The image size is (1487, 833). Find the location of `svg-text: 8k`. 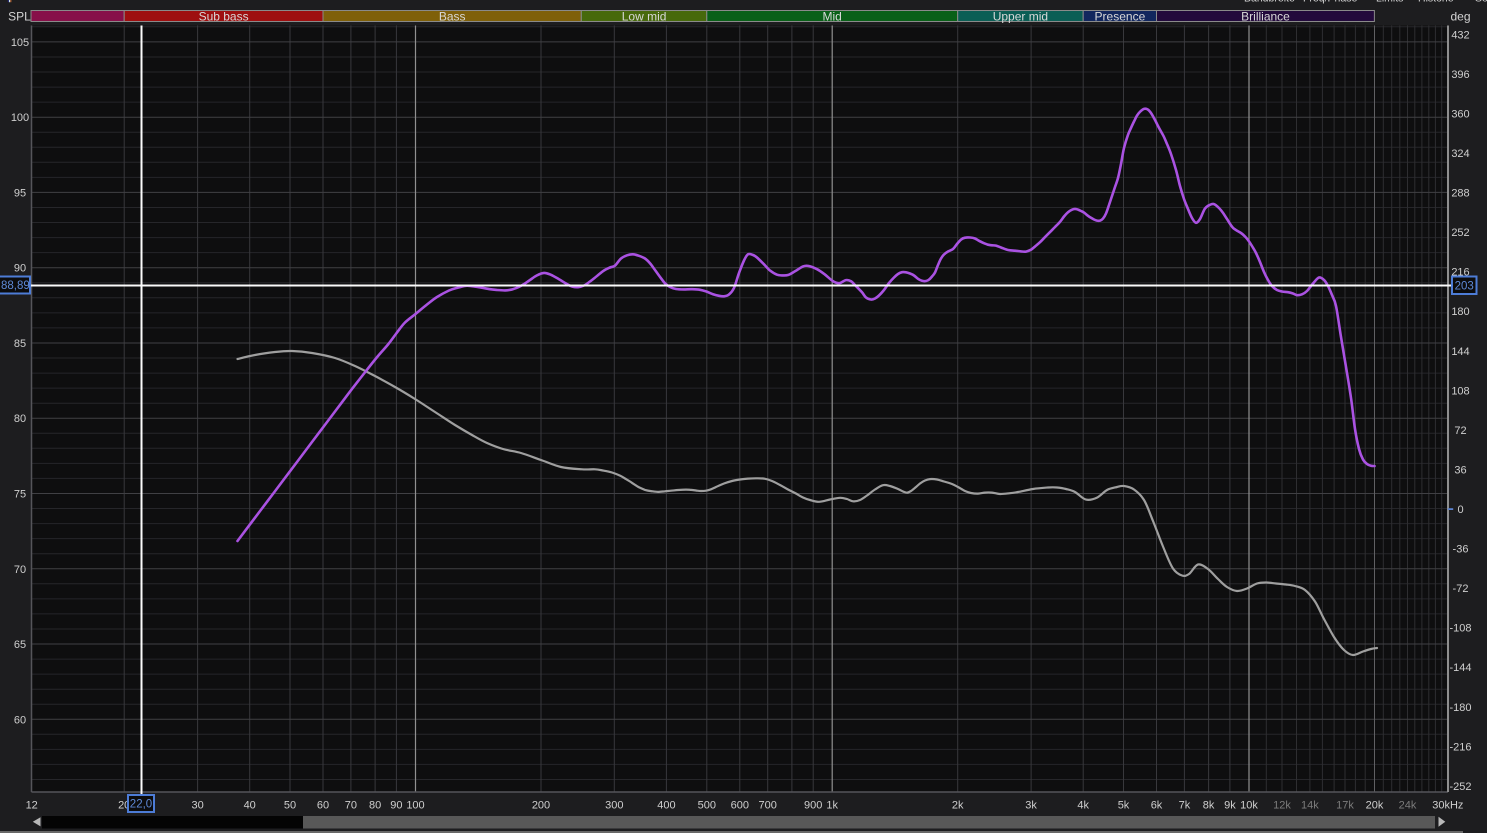

svg-text: 8k is located at coordinates (1209, 806).